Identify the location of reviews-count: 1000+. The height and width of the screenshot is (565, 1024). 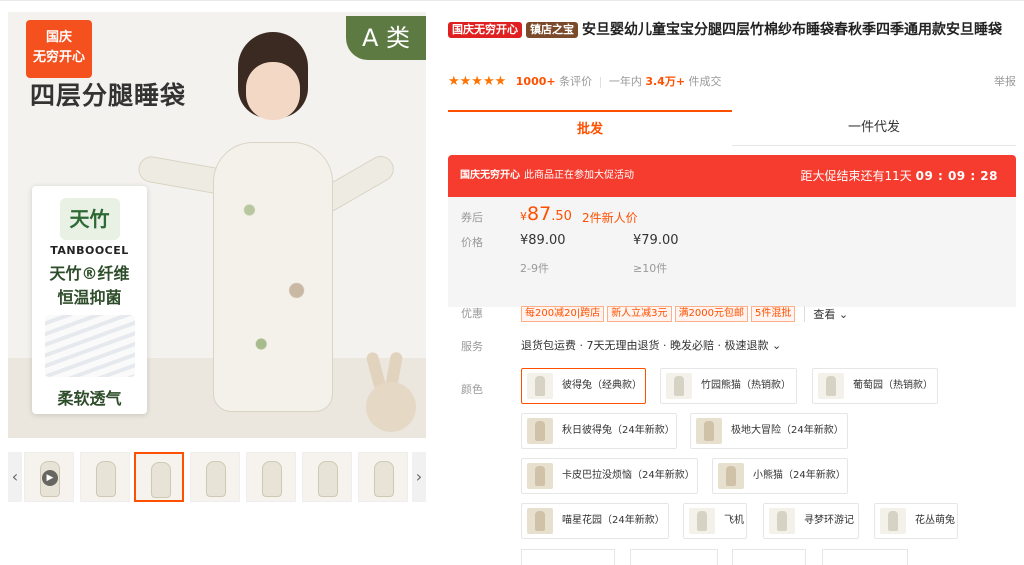
(536, 81).